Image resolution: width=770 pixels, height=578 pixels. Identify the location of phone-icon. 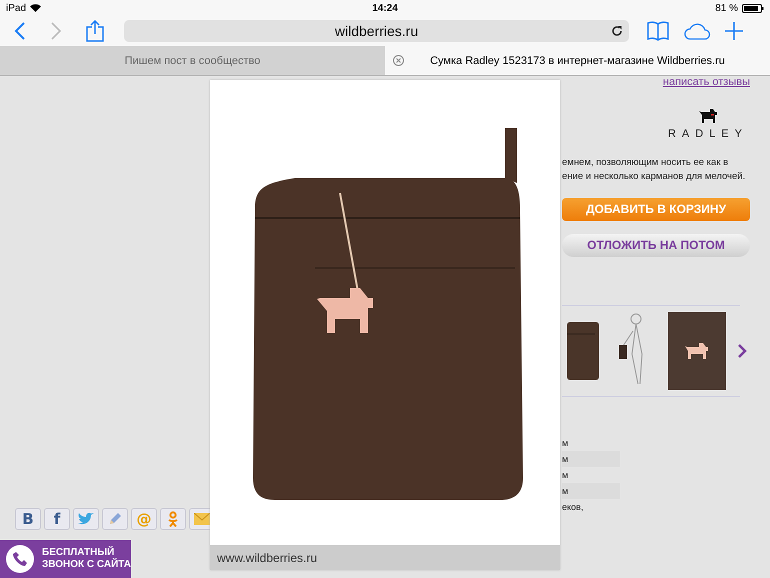
(20, 559).